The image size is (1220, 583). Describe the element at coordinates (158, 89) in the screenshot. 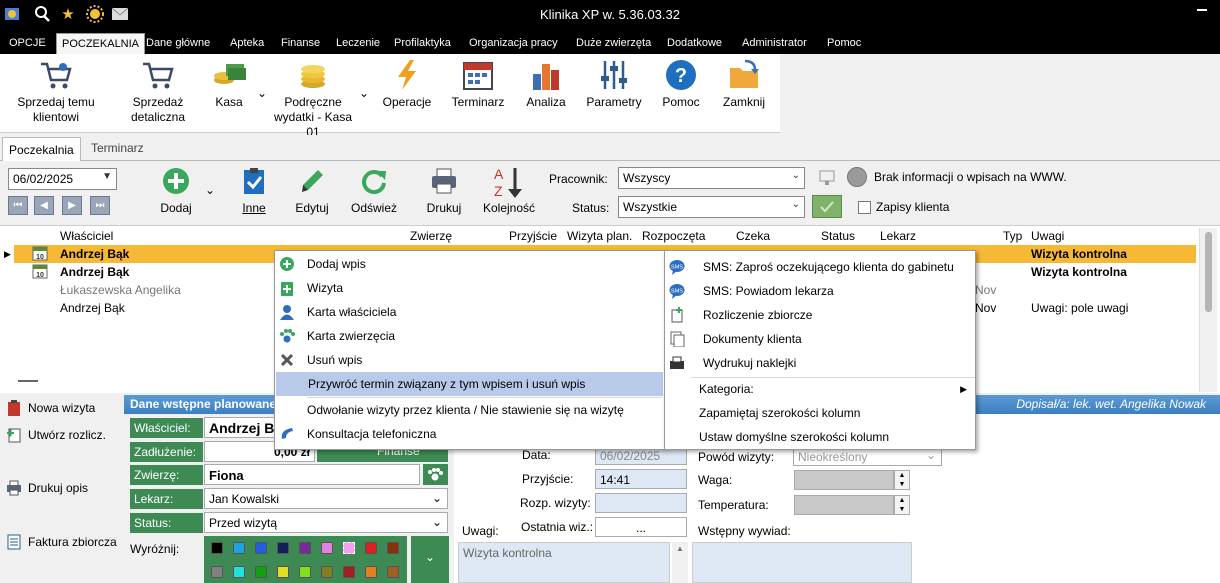

I see `sprzedaz-detaliczna-button: Sprzedaż detaliczna` at that location.